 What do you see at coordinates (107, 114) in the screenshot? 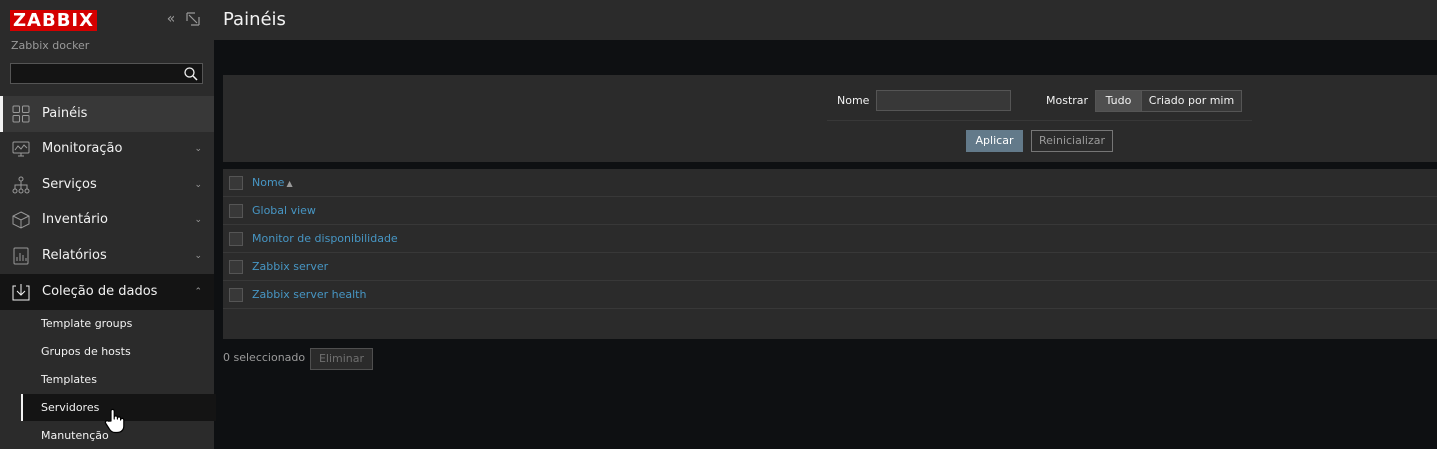
I see `menu-item-dashboards: Painéis` at bounding box center [107, 114].